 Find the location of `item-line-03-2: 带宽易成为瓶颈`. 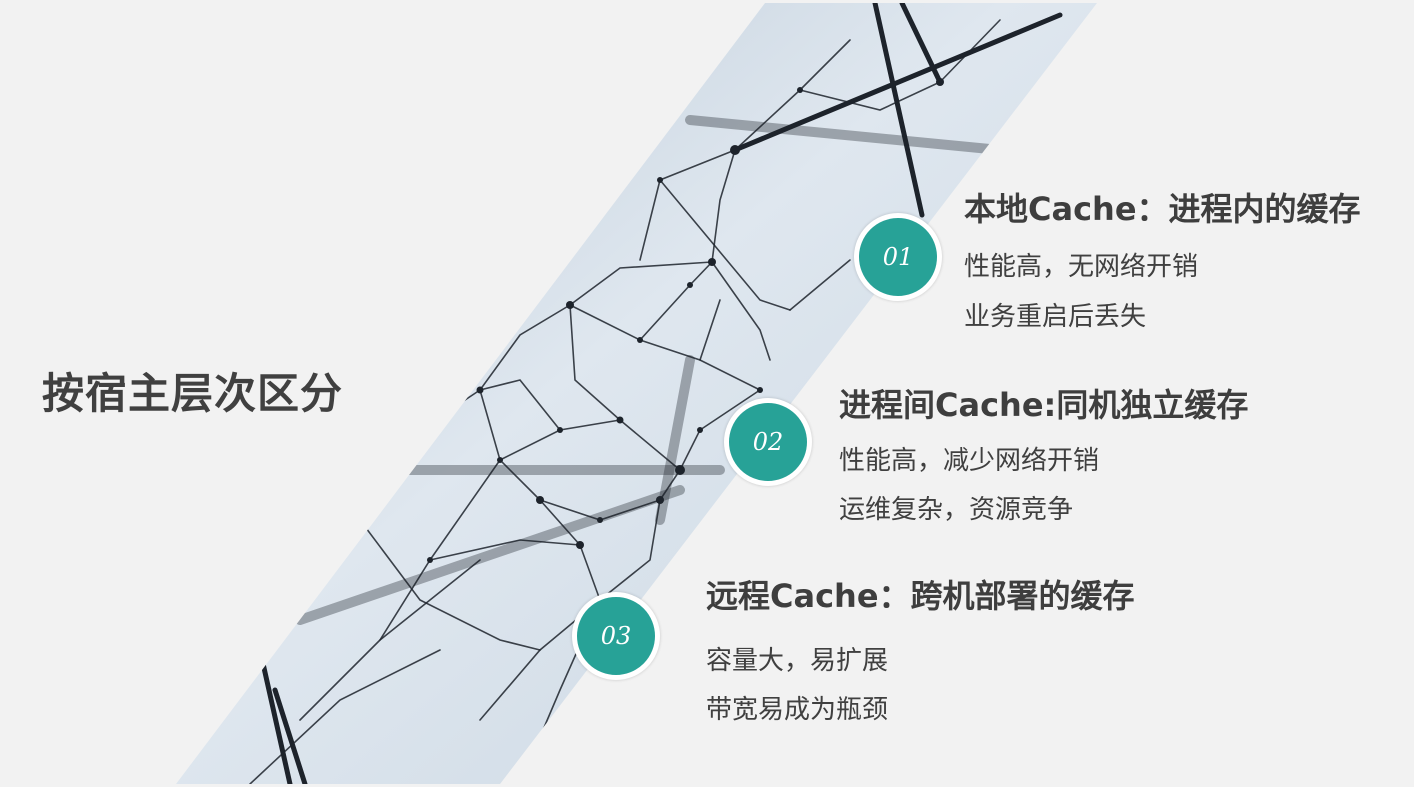

item-line-03-2: 带宽易成为瓶颈 is located at coordinates (797, 710).